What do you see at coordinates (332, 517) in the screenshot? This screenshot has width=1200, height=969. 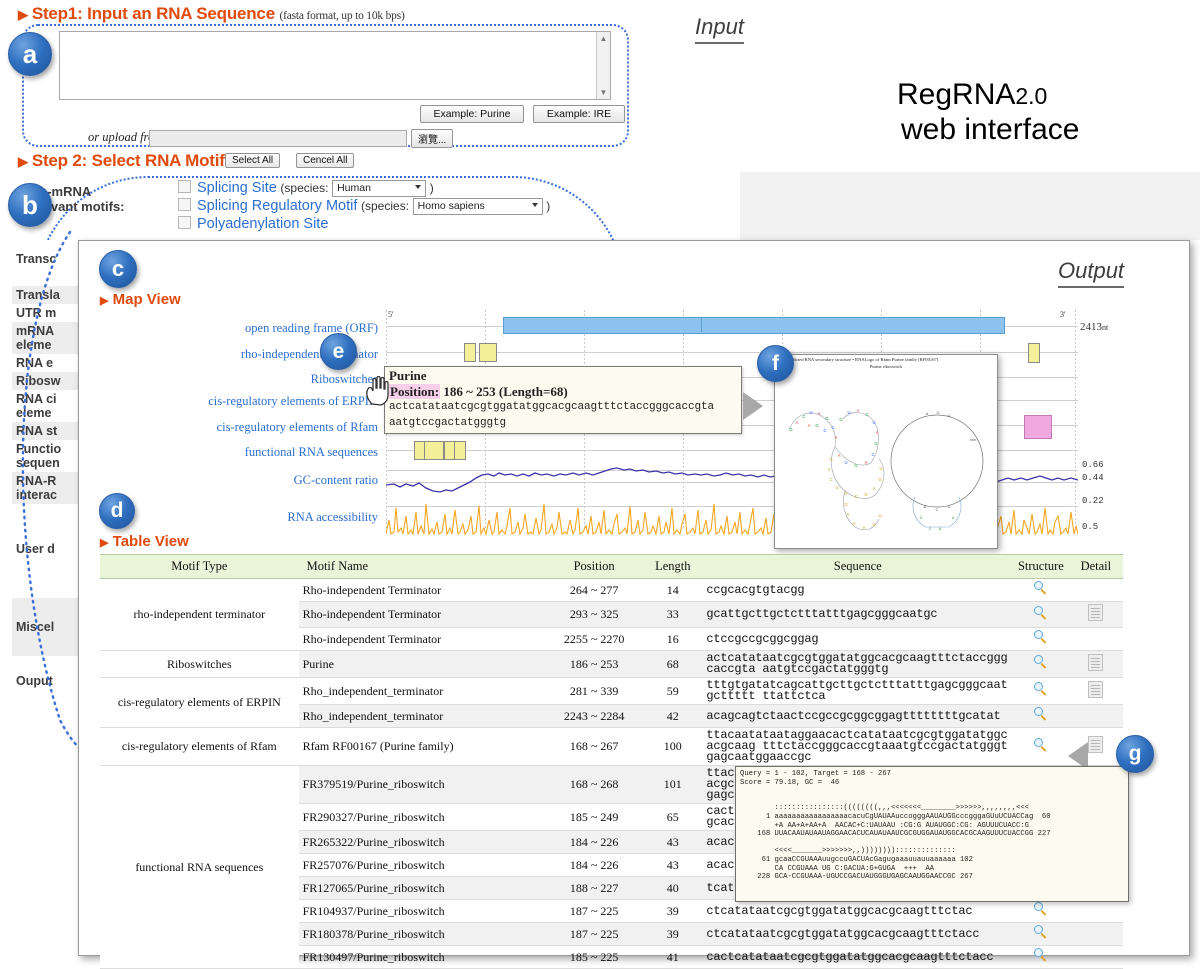 I see `track-label-rna-accessibility: RNA accessibility` at bounding box center [332, 517].